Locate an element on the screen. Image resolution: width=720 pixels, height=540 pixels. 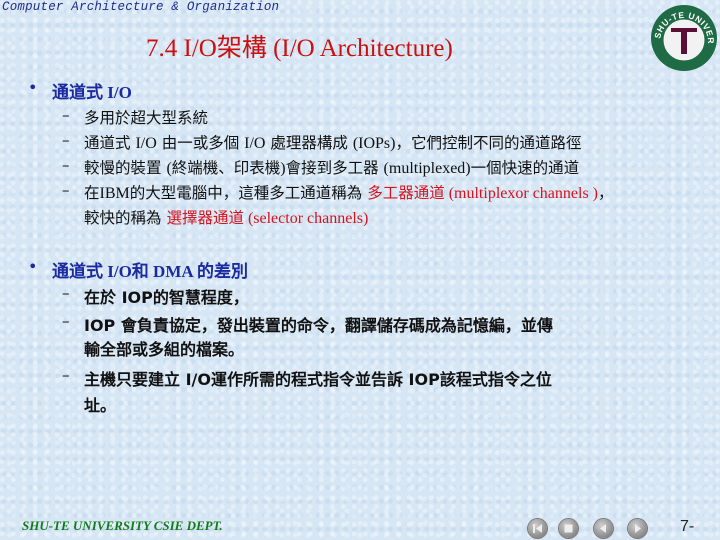
text-run: 的大型電腦中，這種多工通道稱為 is located at coordinates (248, 193).